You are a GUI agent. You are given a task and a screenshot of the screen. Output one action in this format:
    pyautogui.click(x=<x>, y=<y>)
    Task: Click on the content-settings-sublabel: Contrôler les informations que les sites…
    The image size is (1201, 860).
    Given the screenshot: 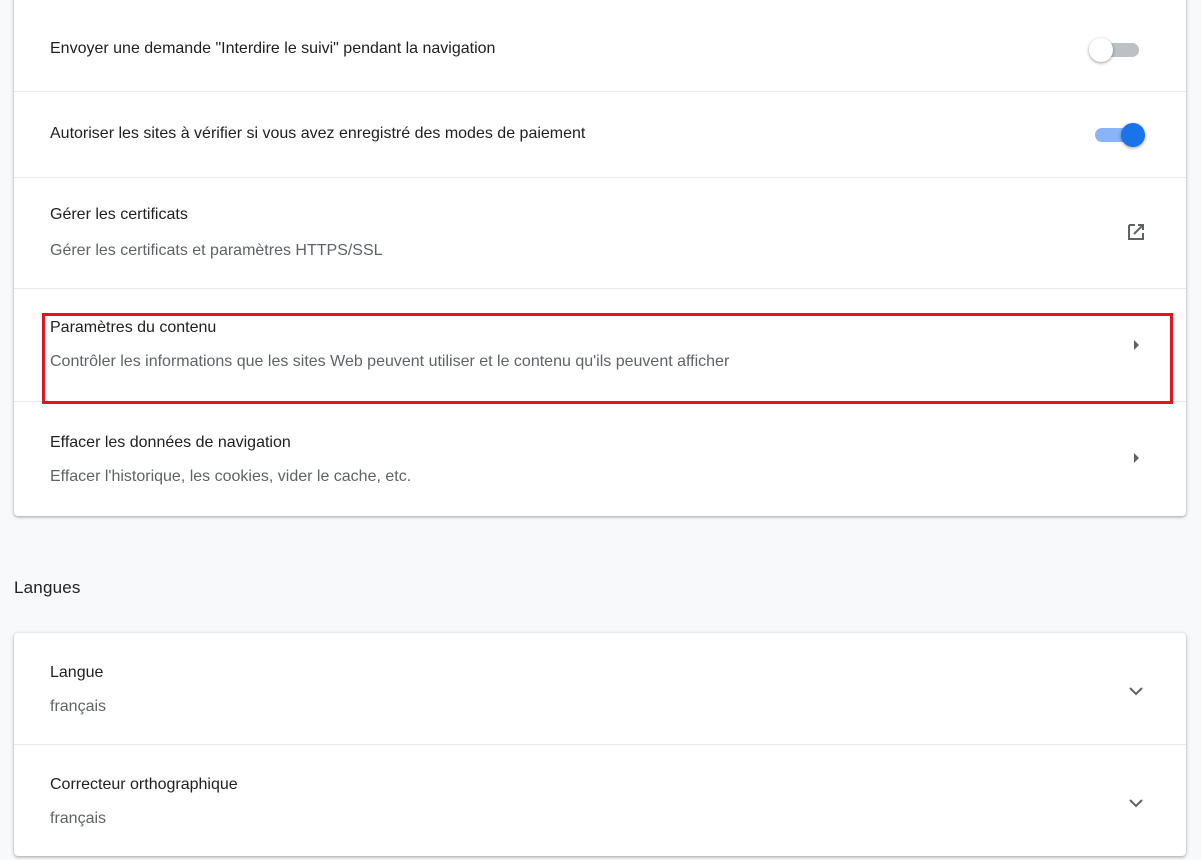 What is the action you would take?
    pyautogui.click(x=390, y=361)
    